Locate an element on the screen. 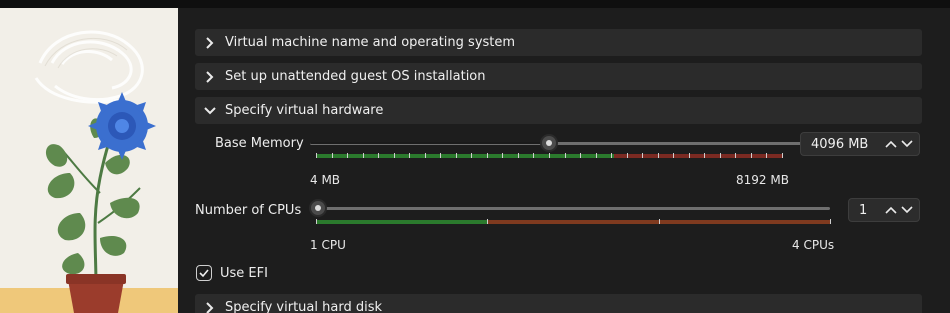 The image size is (950, 313). cpu-scale is located at coordinates (573, 222).